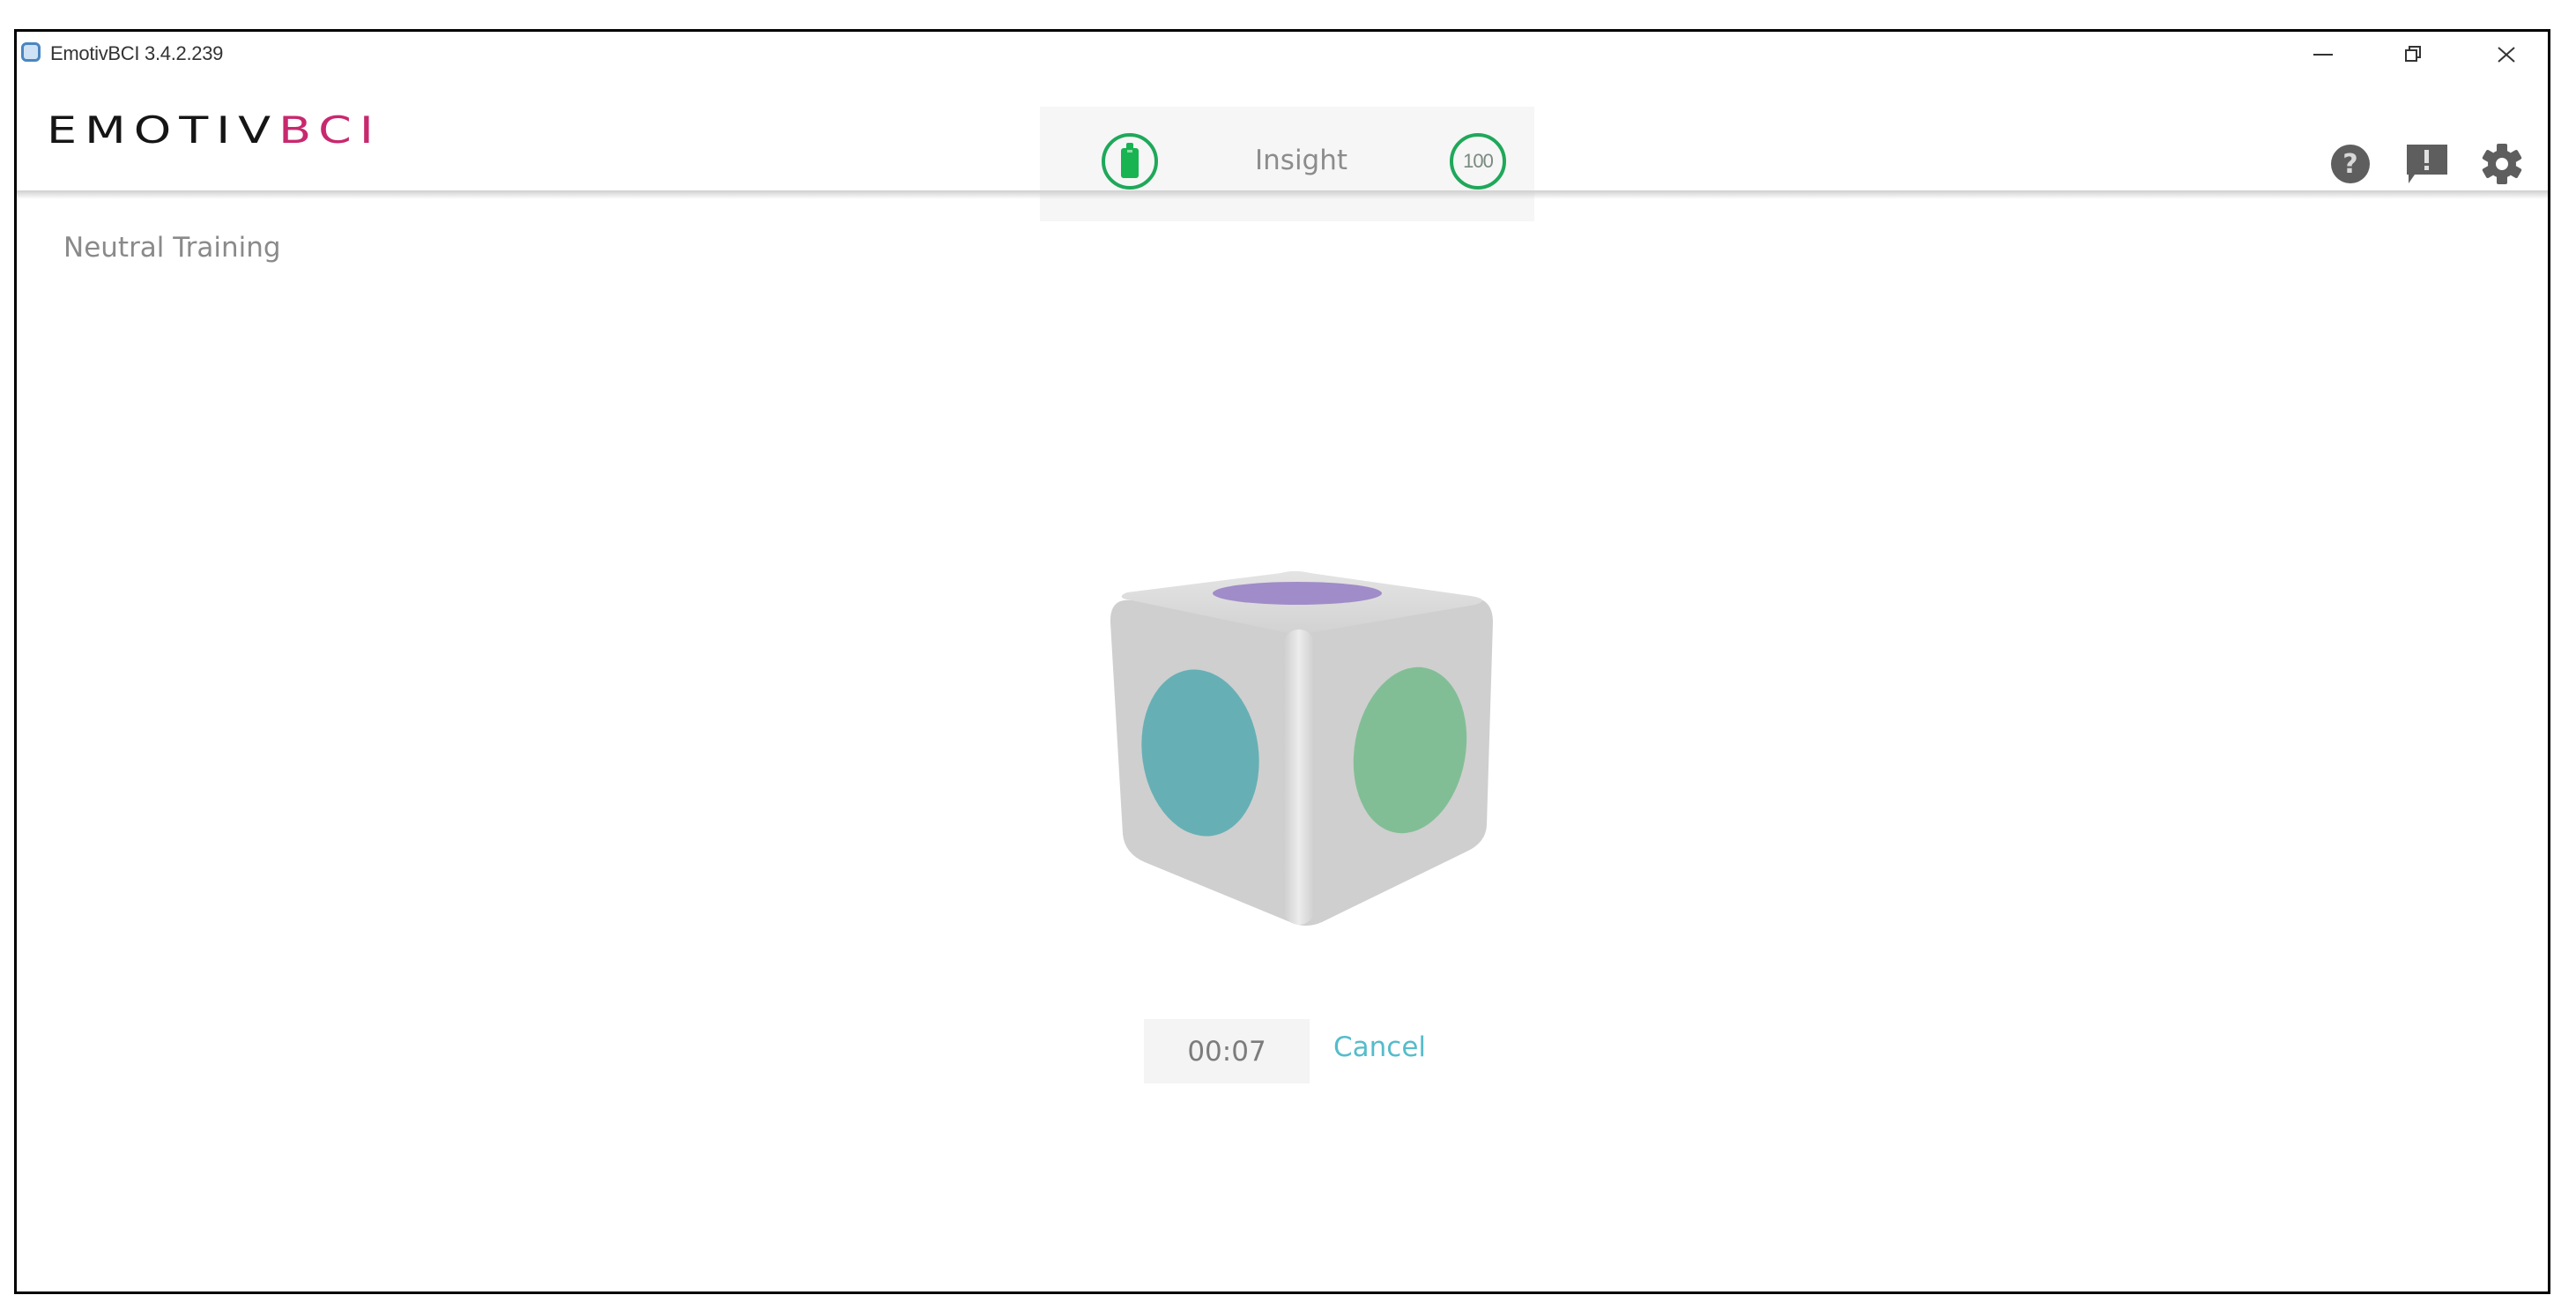 The width and height of the screenshot is (2576, 1310). Describe the element at coordinates (1301, 161) in the screenshot. I see `device-name: Insight` at that location.